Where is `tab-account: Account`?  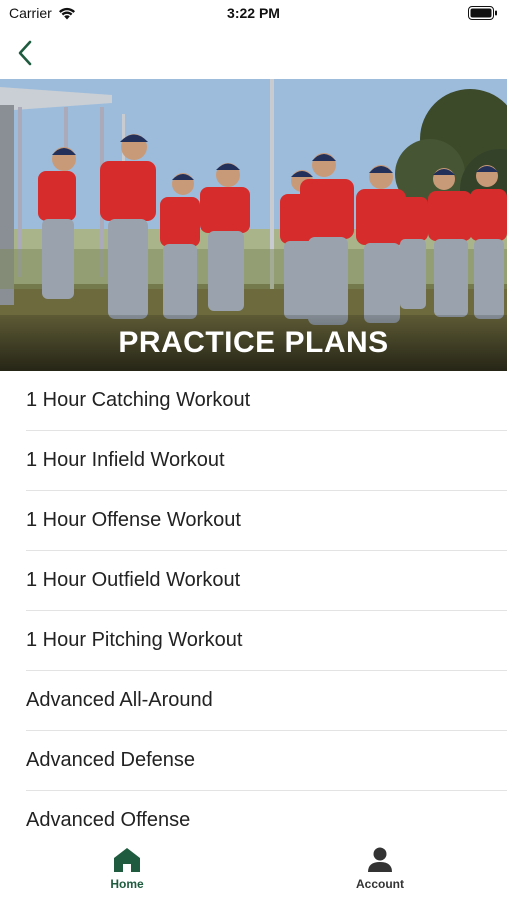 tab-account: Account is located at coordinates (380, 872).